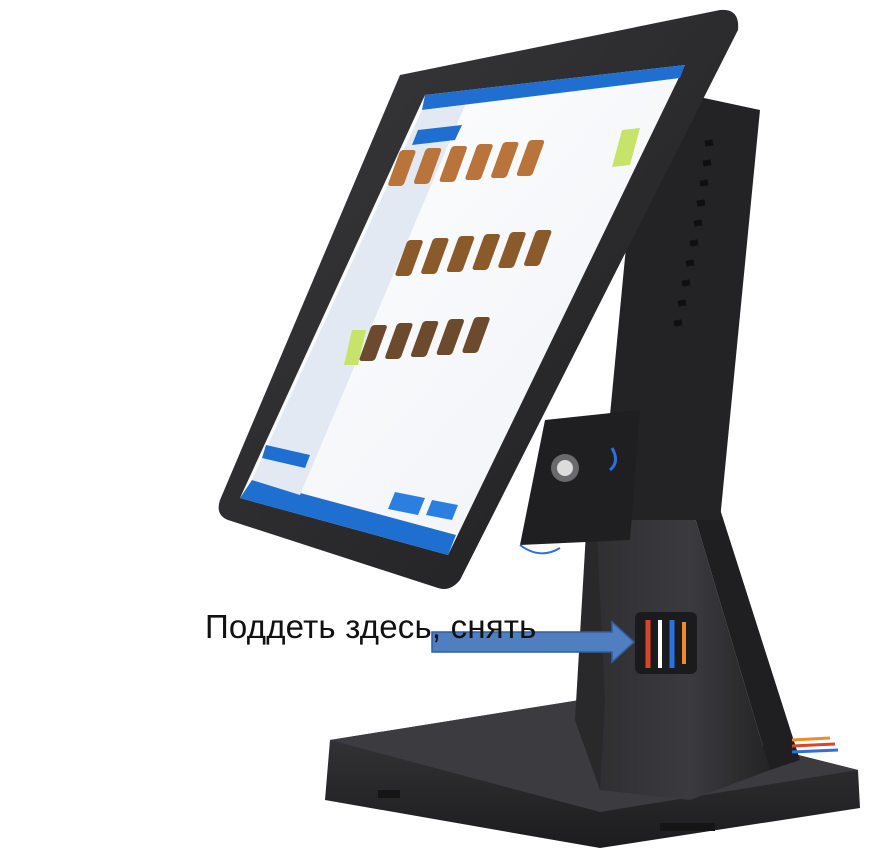 The image size is (872, 850). Describe the element at coordinates (666, 643) in the screenshot. I see `cable-port` at that location.